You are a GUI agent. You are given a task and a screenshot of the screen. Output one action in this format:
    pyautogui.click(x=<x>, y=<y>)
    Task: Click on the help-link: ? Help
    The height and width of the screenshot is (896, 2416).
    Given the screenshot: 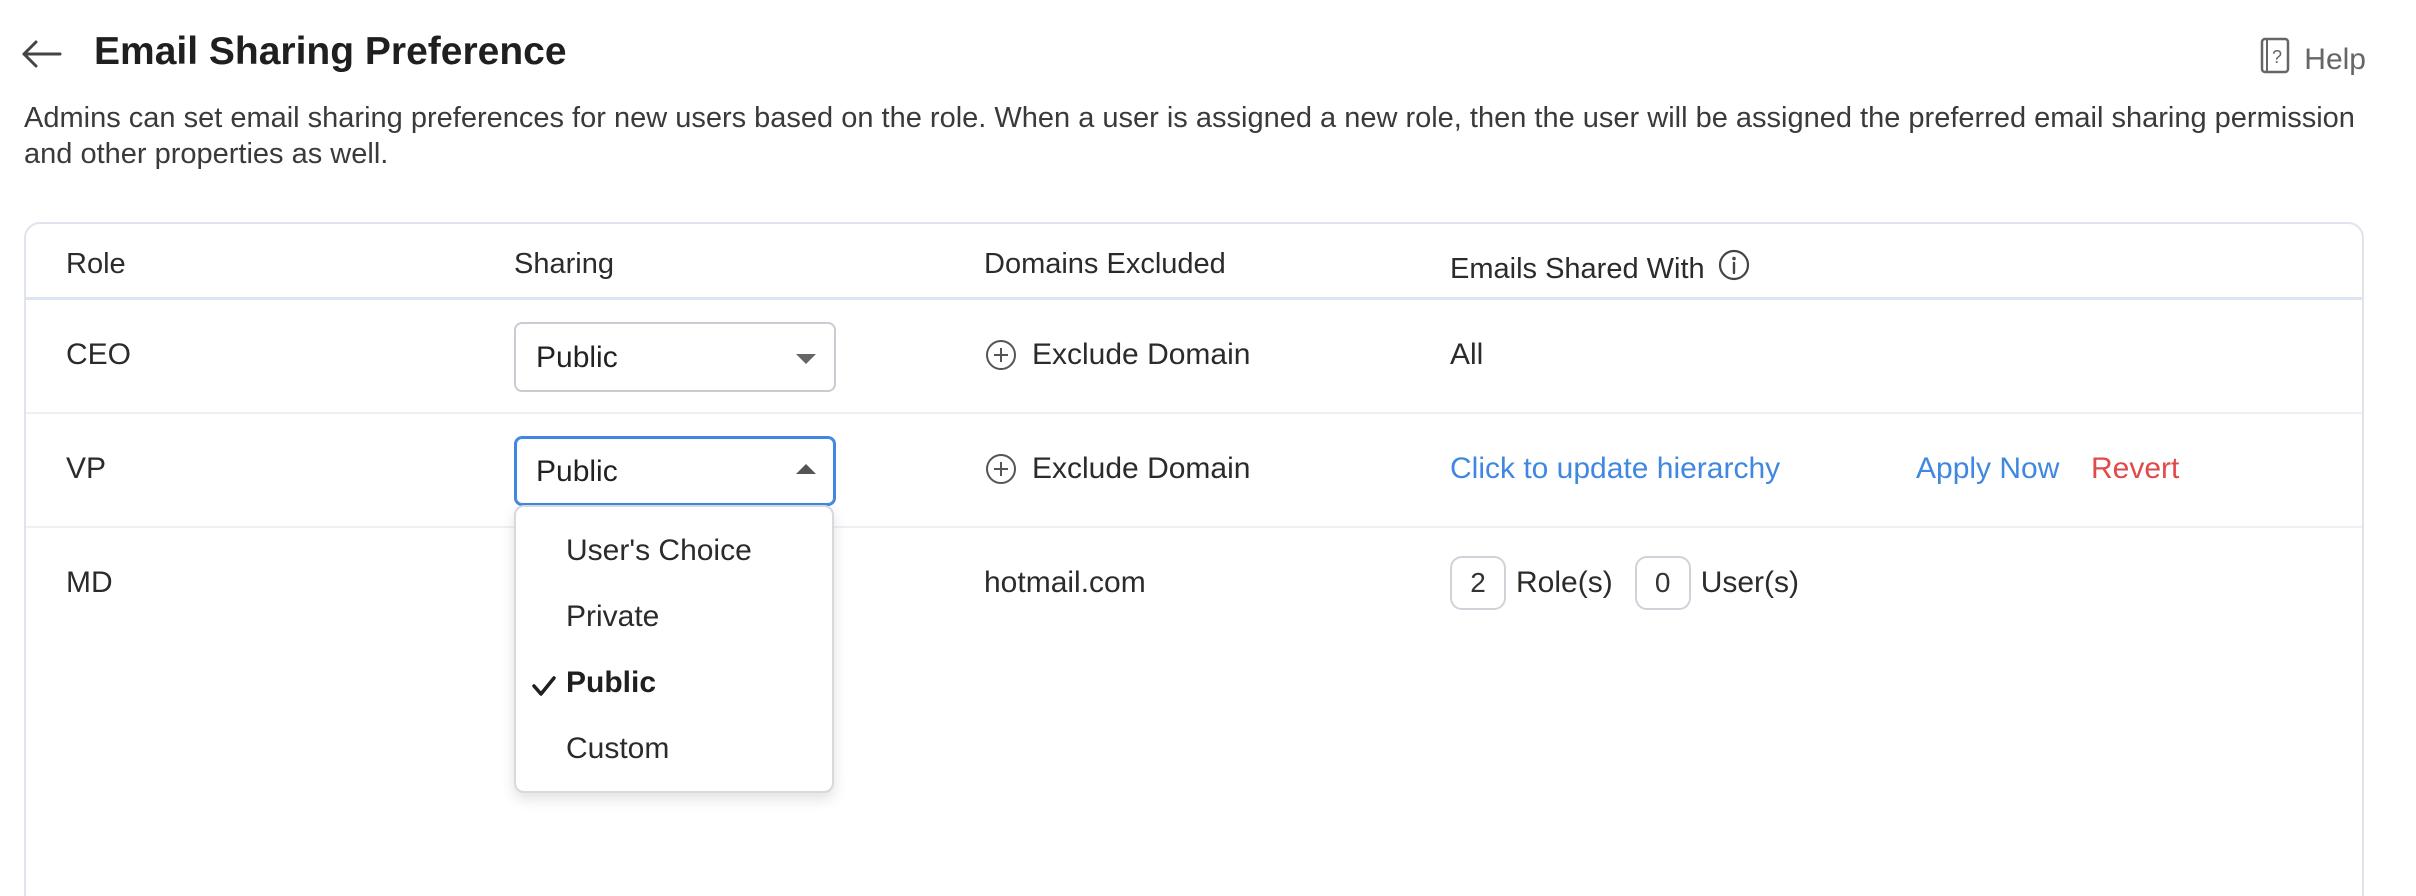 What is the action you would take?
    pyautogui.click(x=2312, y=60)
    